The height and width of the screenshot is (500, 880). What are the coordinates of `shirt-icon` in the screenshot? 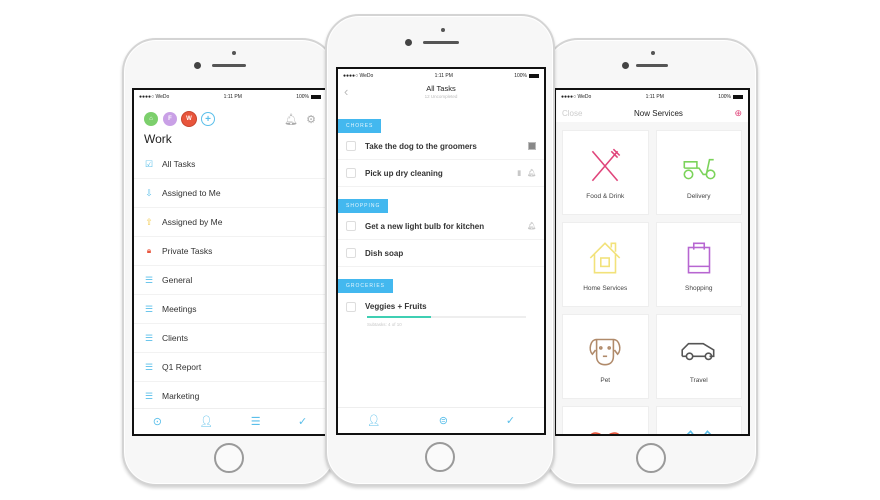 It's located at (699, 431).